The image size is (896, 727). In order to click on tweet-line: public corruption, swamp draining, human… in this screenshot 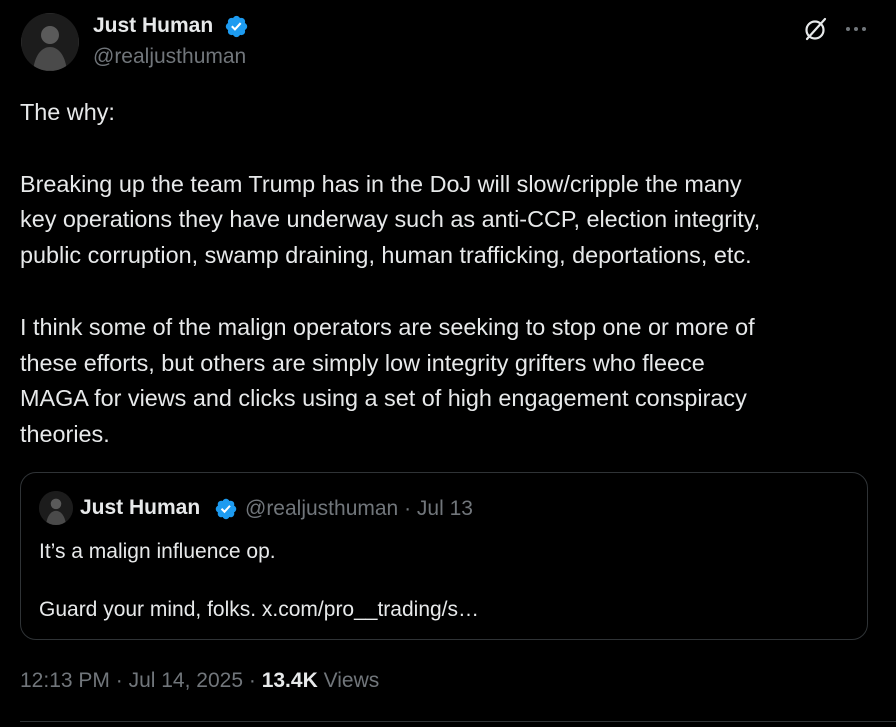, I will do `click(386, 255)`.